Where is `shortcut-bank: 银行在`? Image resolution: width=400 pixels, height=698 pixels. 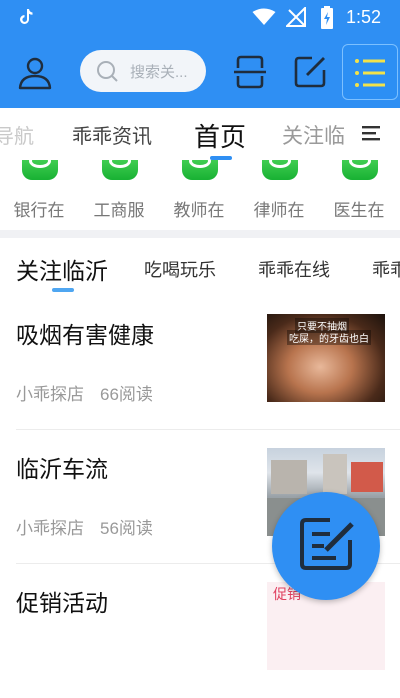
shortcut-bank: 银行在 is located at coordinates (39, 195).